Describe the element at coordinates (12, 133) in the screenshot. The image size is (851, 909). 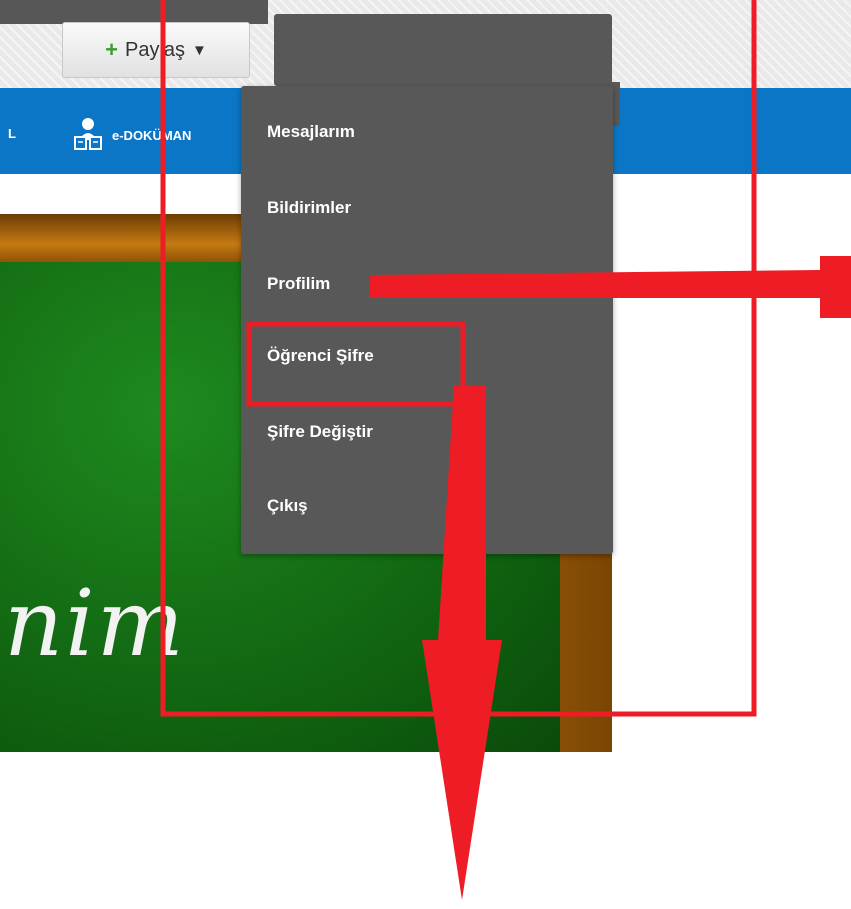
I see `nav-item-truncated: L` at that location.